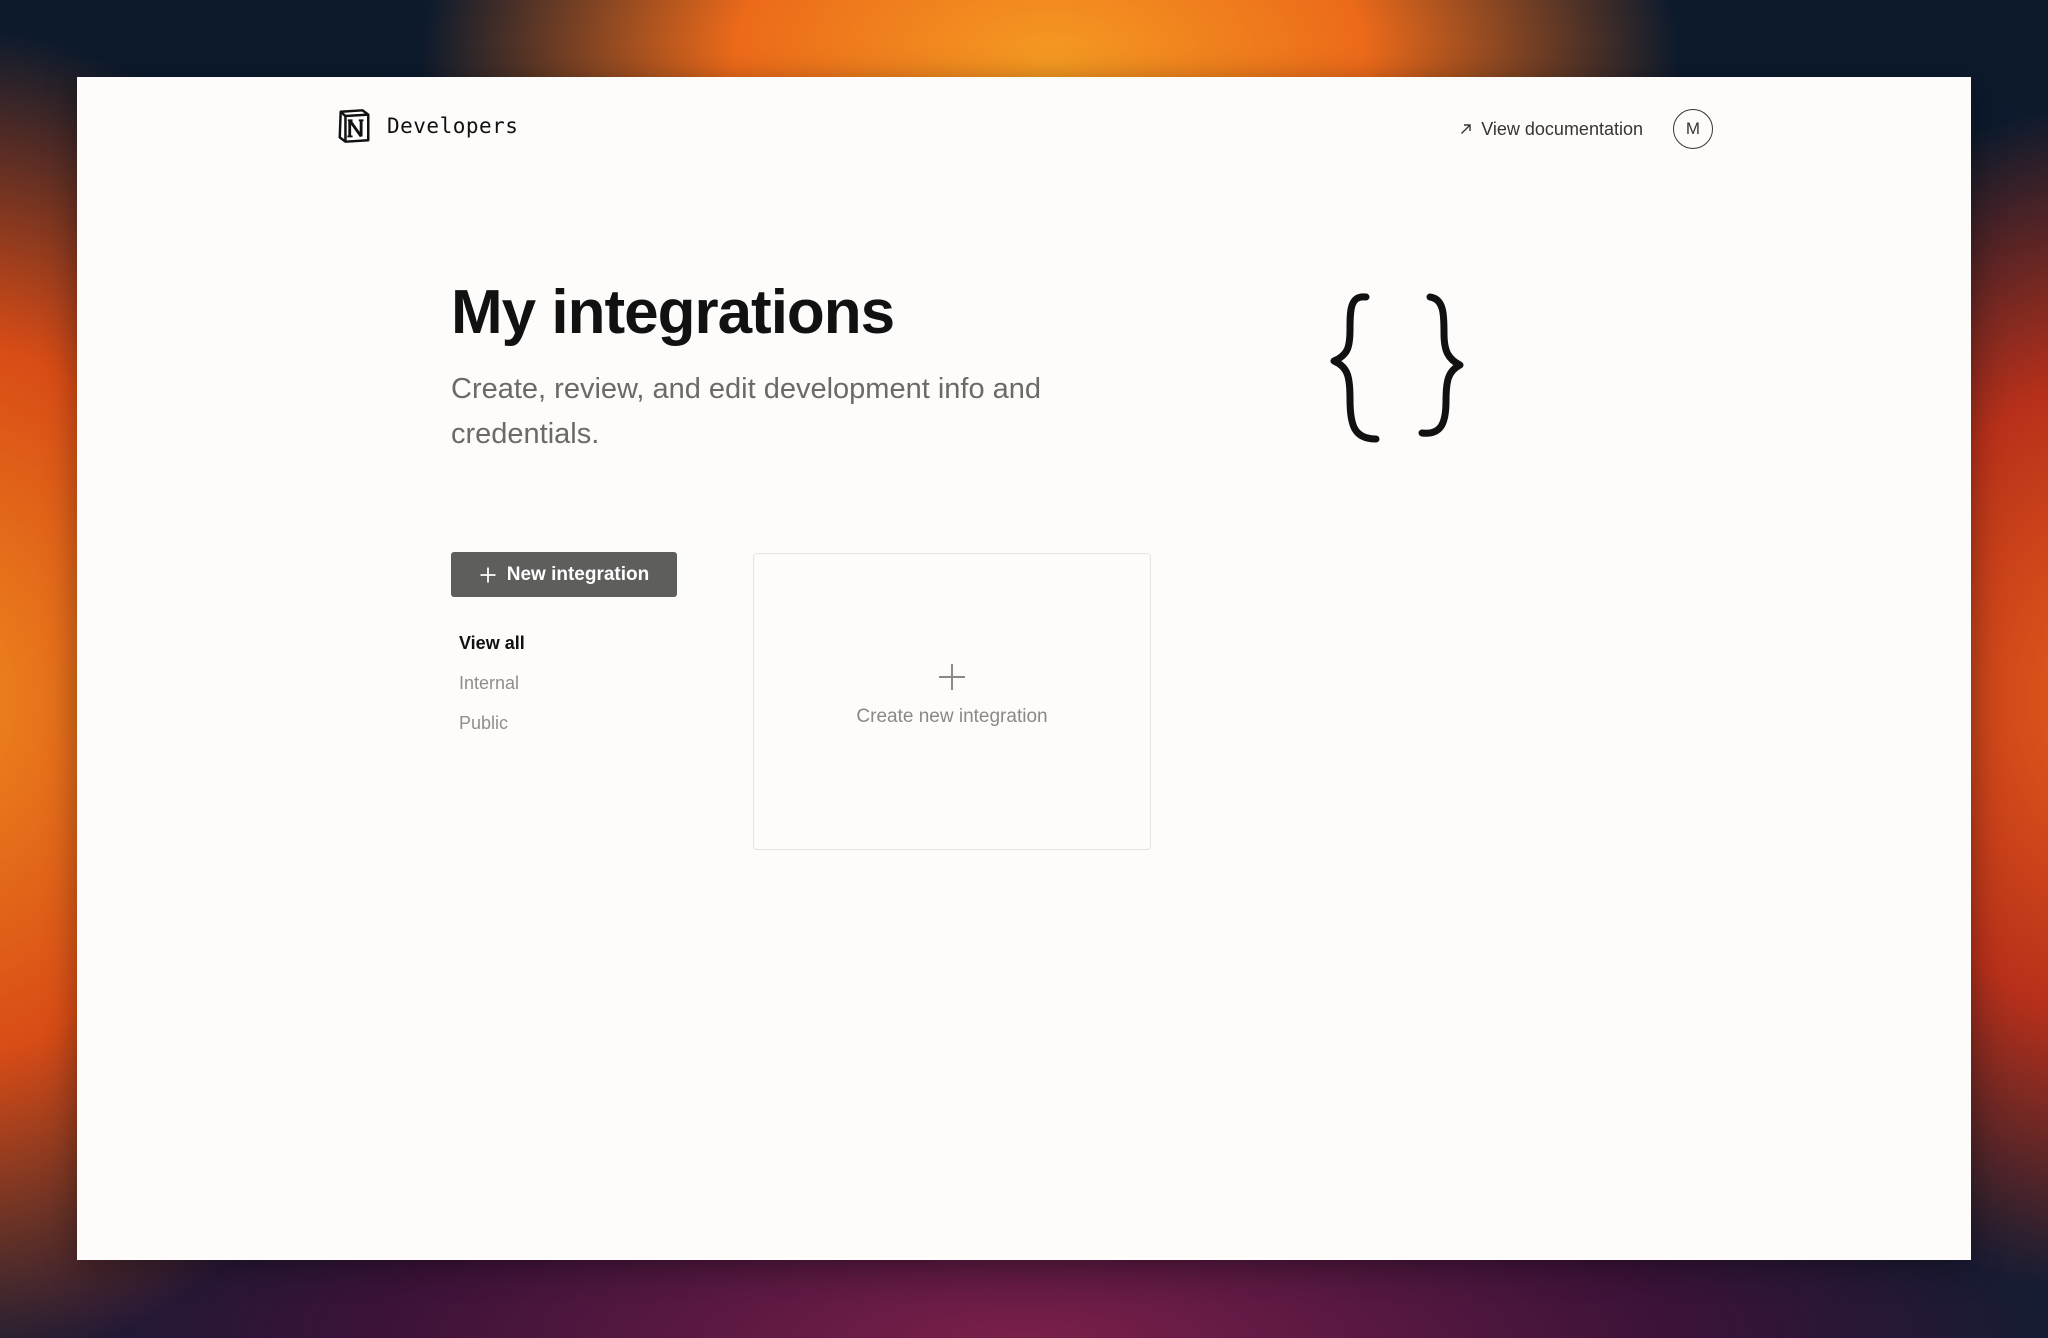  I want to click on create-integration-label: Create new integration, so click(952, 716).